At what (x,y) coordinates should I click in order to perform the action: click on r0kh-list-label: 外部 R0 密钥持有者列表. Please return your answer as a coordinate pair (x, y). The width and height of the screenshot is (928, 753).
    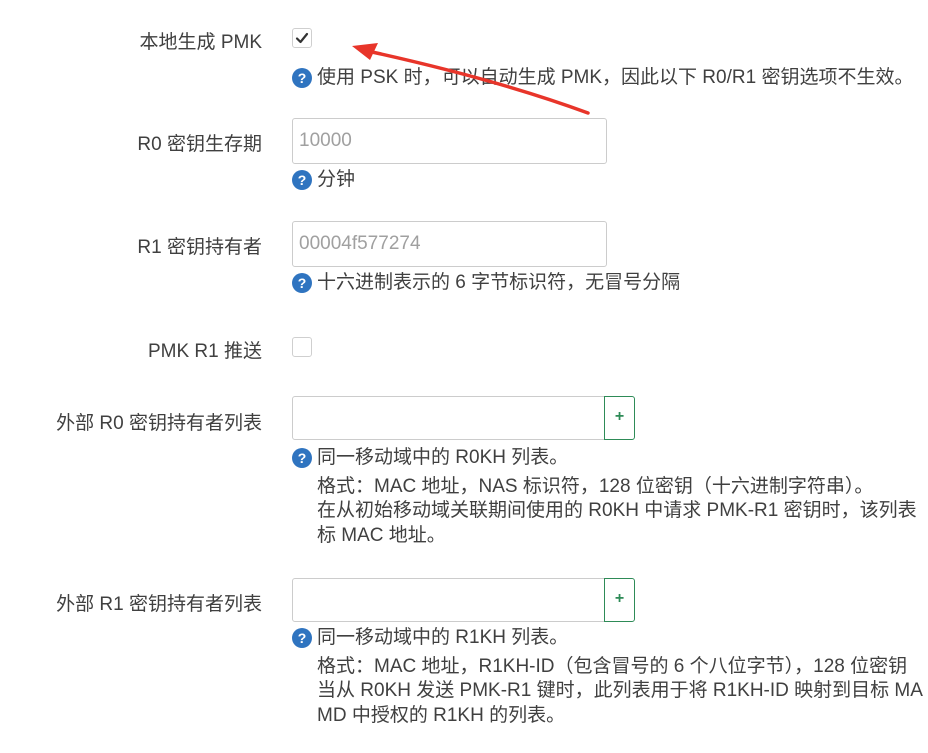
    Looking at the image, I should click on (159, 423).